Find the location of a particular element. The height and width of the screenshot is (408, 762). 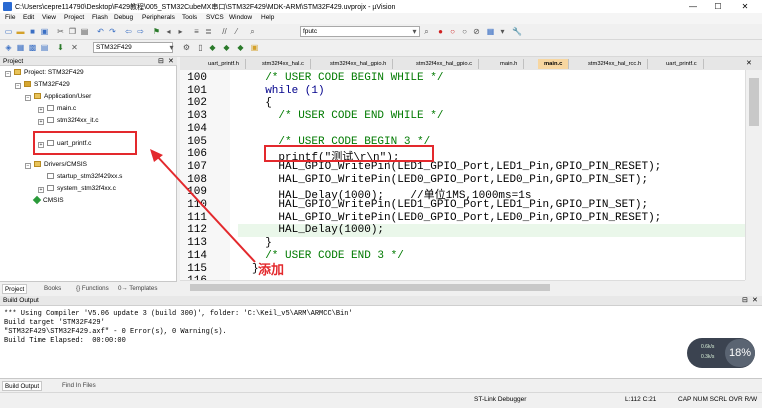

menu-project: Project is located at coordinates (74, 17).